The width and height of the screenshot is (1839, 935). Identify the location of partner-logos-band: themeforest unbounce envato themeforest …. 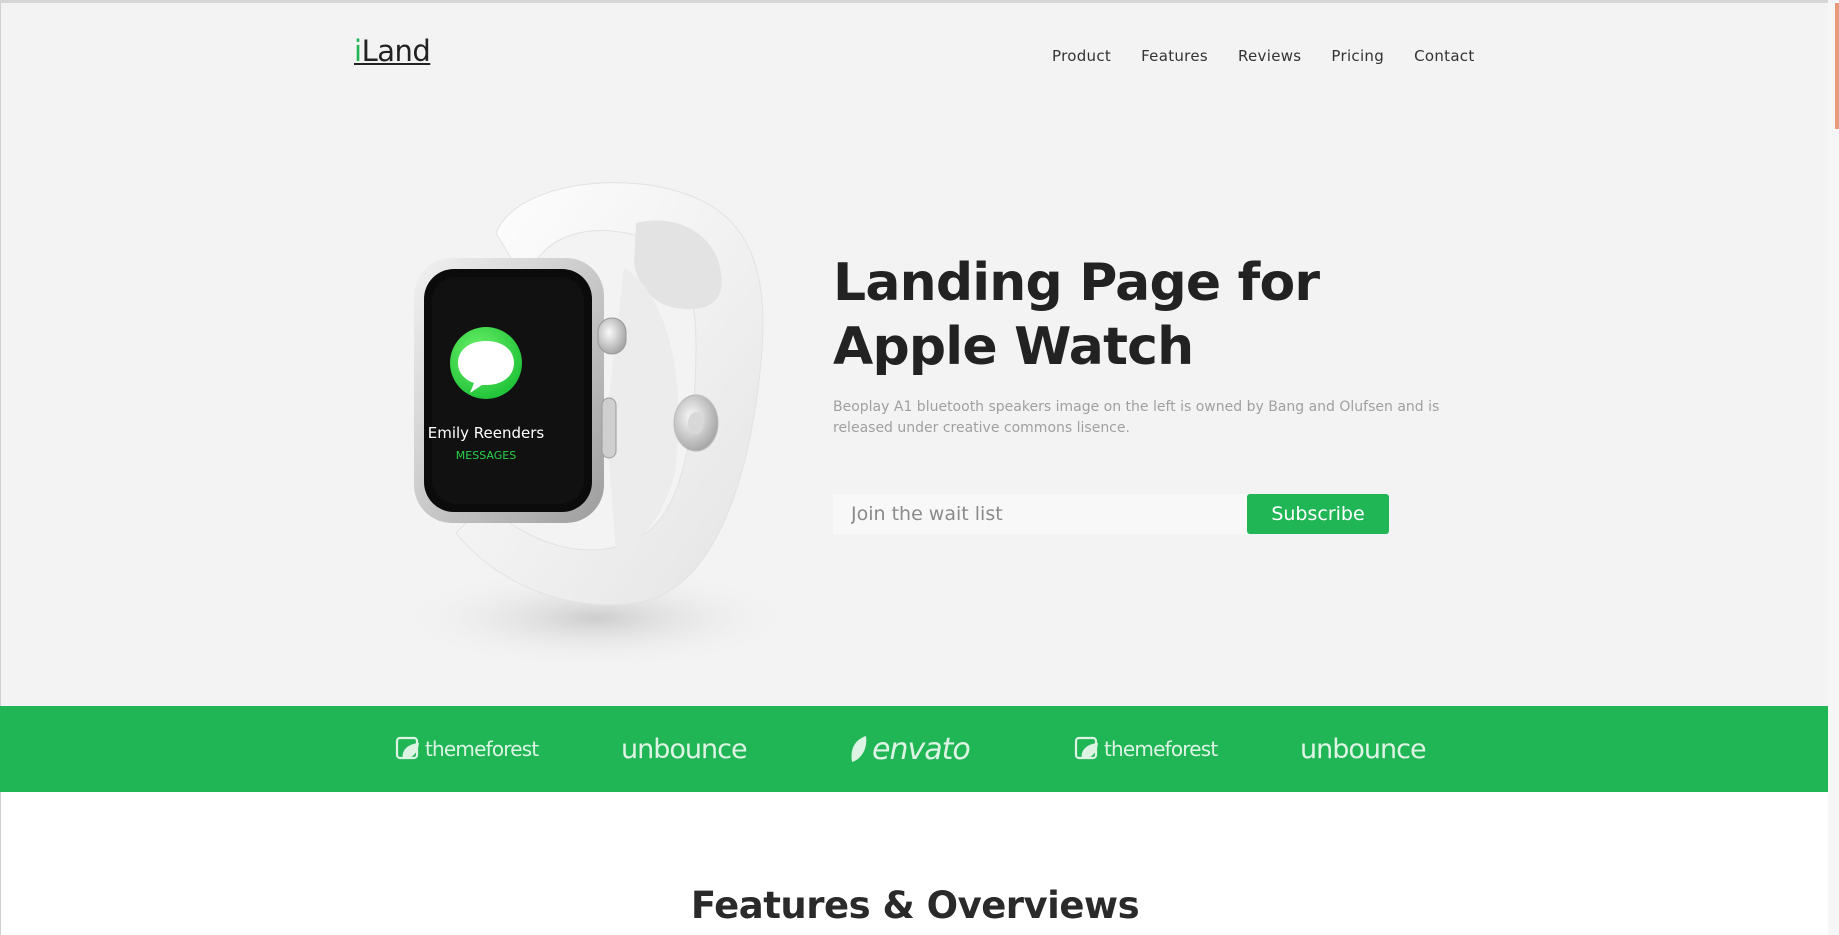
(914, 749).